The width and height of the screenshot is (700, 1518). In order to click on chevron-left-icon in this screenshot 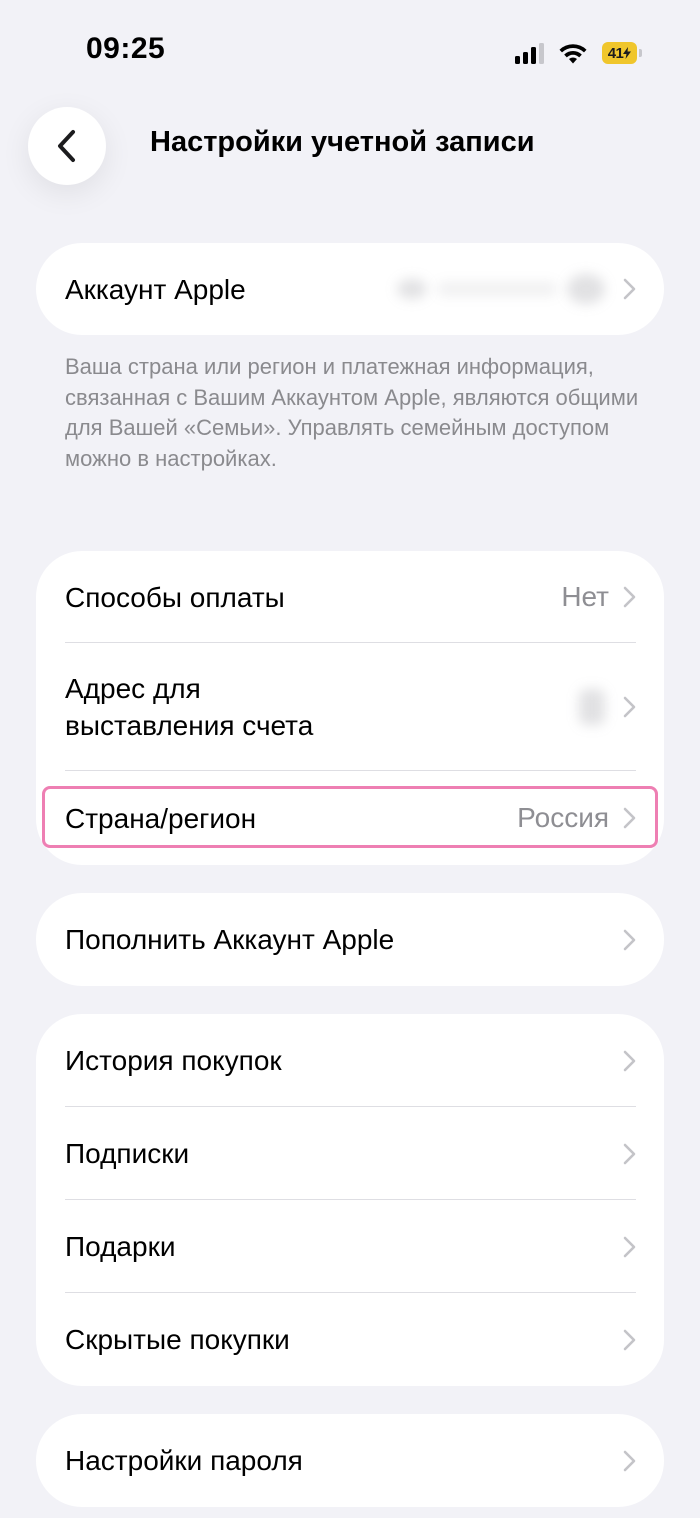, I will do `click(66, 146)`.